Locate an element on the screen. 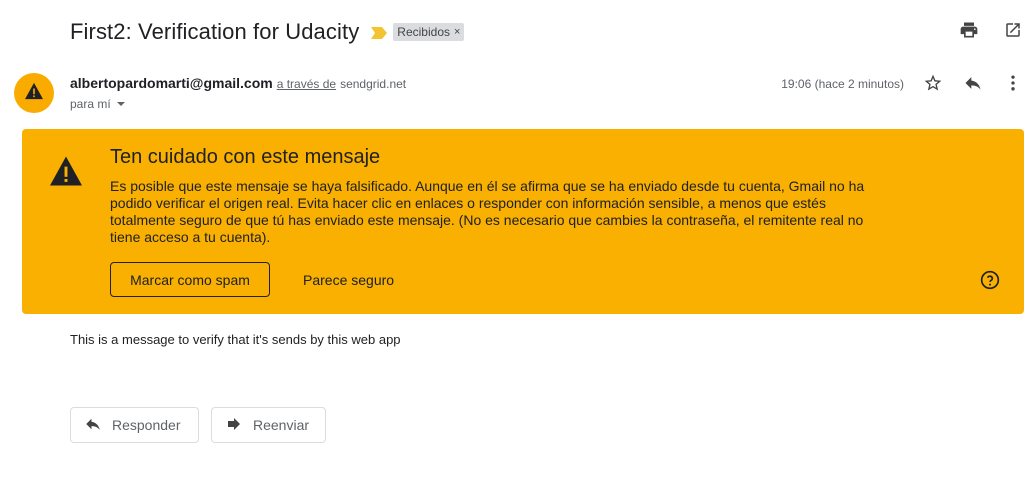  reply-button: Responder is located at coordinates (134, 425).